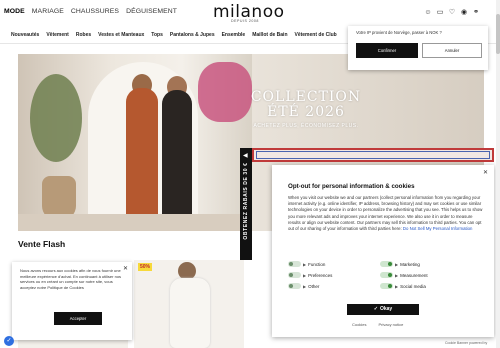 Image resolution: width=500 pixels, height=348 pixels. I want to click on heart-icon: ♡, so click(452, 13).